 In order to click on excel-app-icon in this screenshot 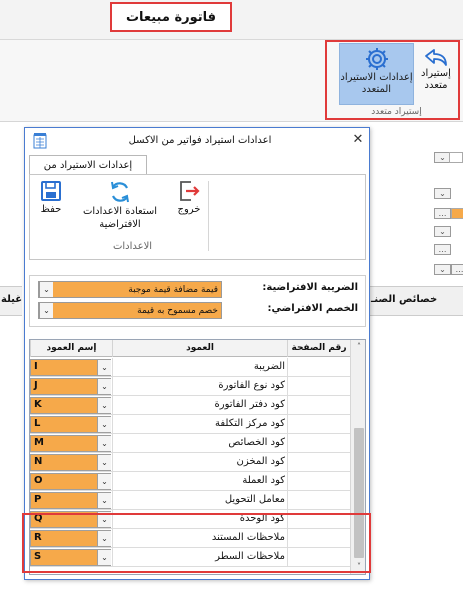, I will do `click(40, 141)`.